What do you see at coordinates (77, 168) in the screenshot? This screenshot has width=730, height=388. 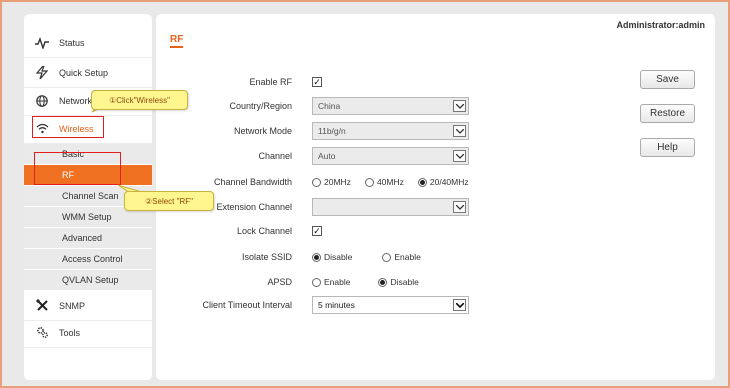 I see `rf-highlight-box` at bounding box center [77, 168].